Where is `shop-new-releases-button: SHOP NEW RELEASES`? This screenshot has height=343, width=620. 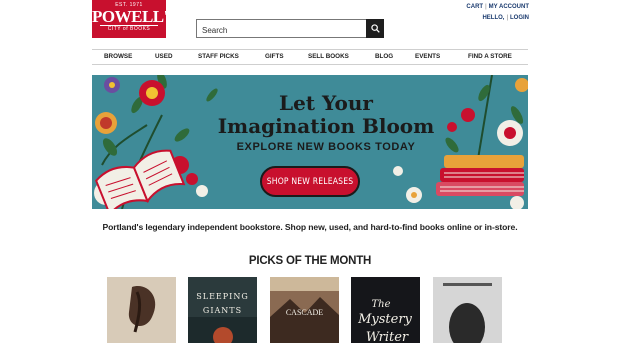 shop-new-releases-button: SHOP NEW RELEASES is located at coordinates (310, 181).